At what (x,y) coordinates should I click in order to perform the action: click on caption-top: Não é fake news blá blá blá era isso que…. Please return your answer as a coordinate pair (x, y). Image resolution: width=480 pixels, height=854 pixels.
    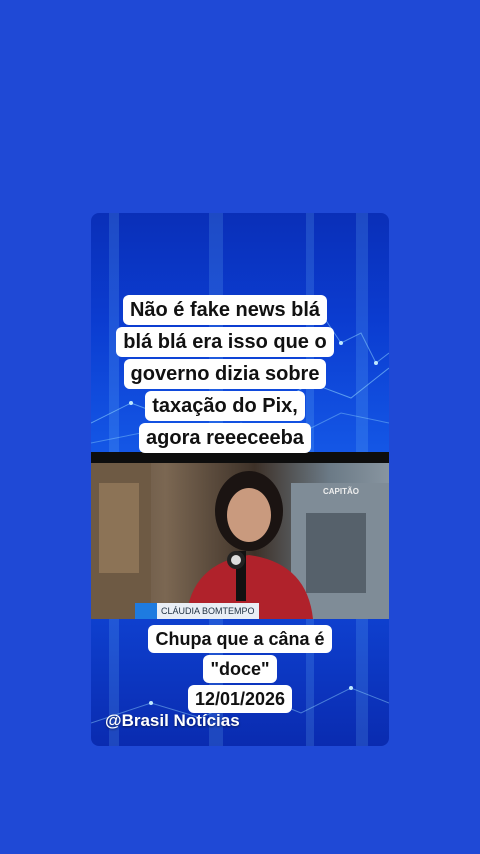
    Looking at the image, I should click on (225, 375).